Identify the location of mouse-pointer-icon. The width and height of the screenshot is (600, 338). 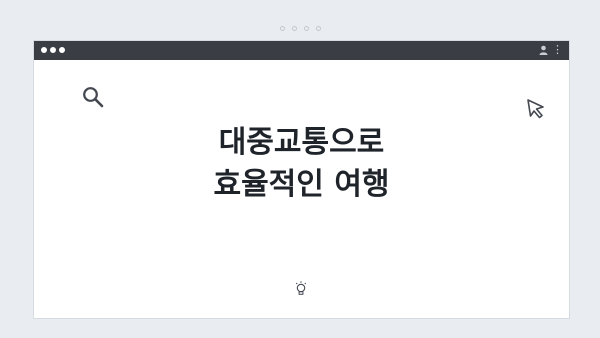
(535, 109).